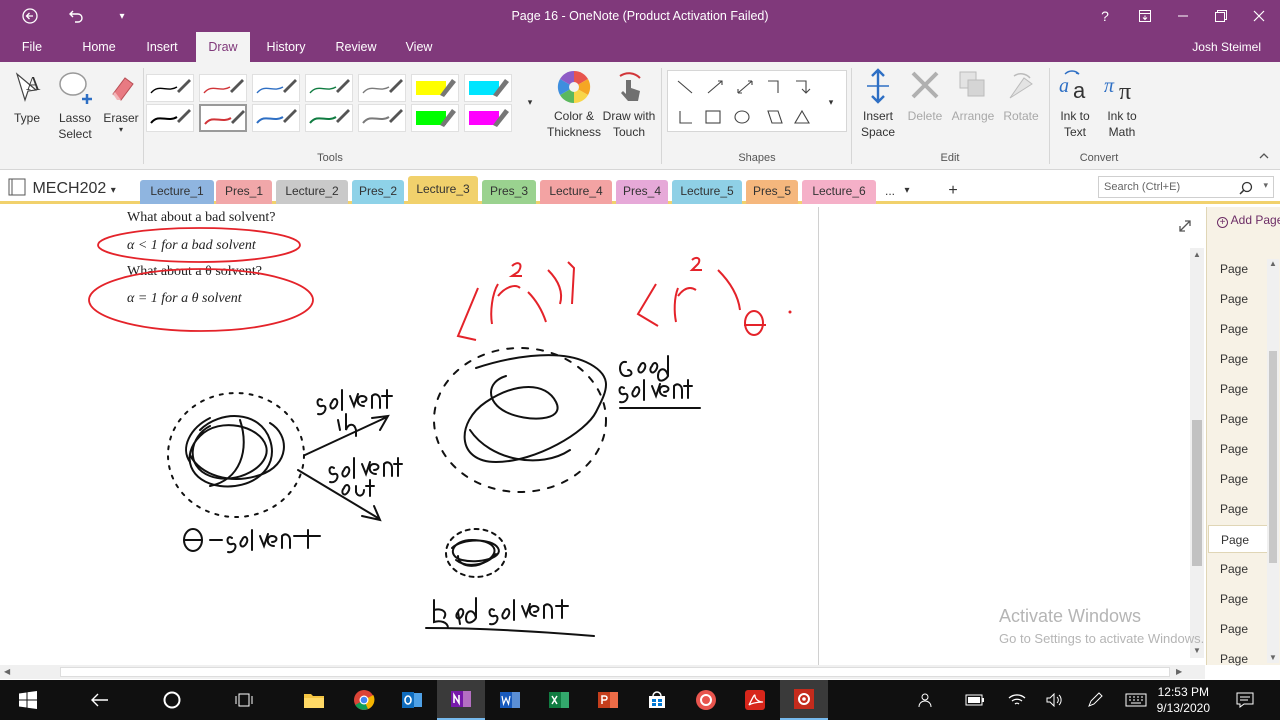  Describe the element at coordinates (1017, 700) in the screenshot. I see `wifi-icon` at that location.